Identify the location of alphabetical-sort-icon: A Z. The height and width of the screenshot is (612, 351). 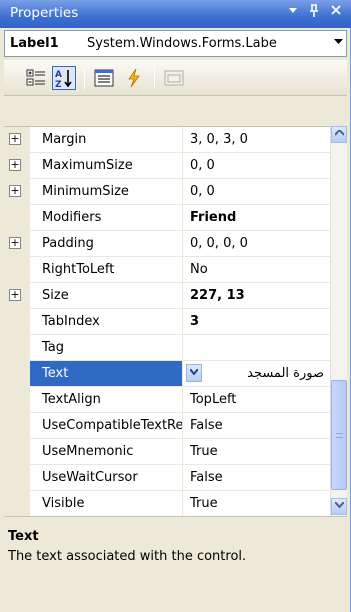
(64, 78).